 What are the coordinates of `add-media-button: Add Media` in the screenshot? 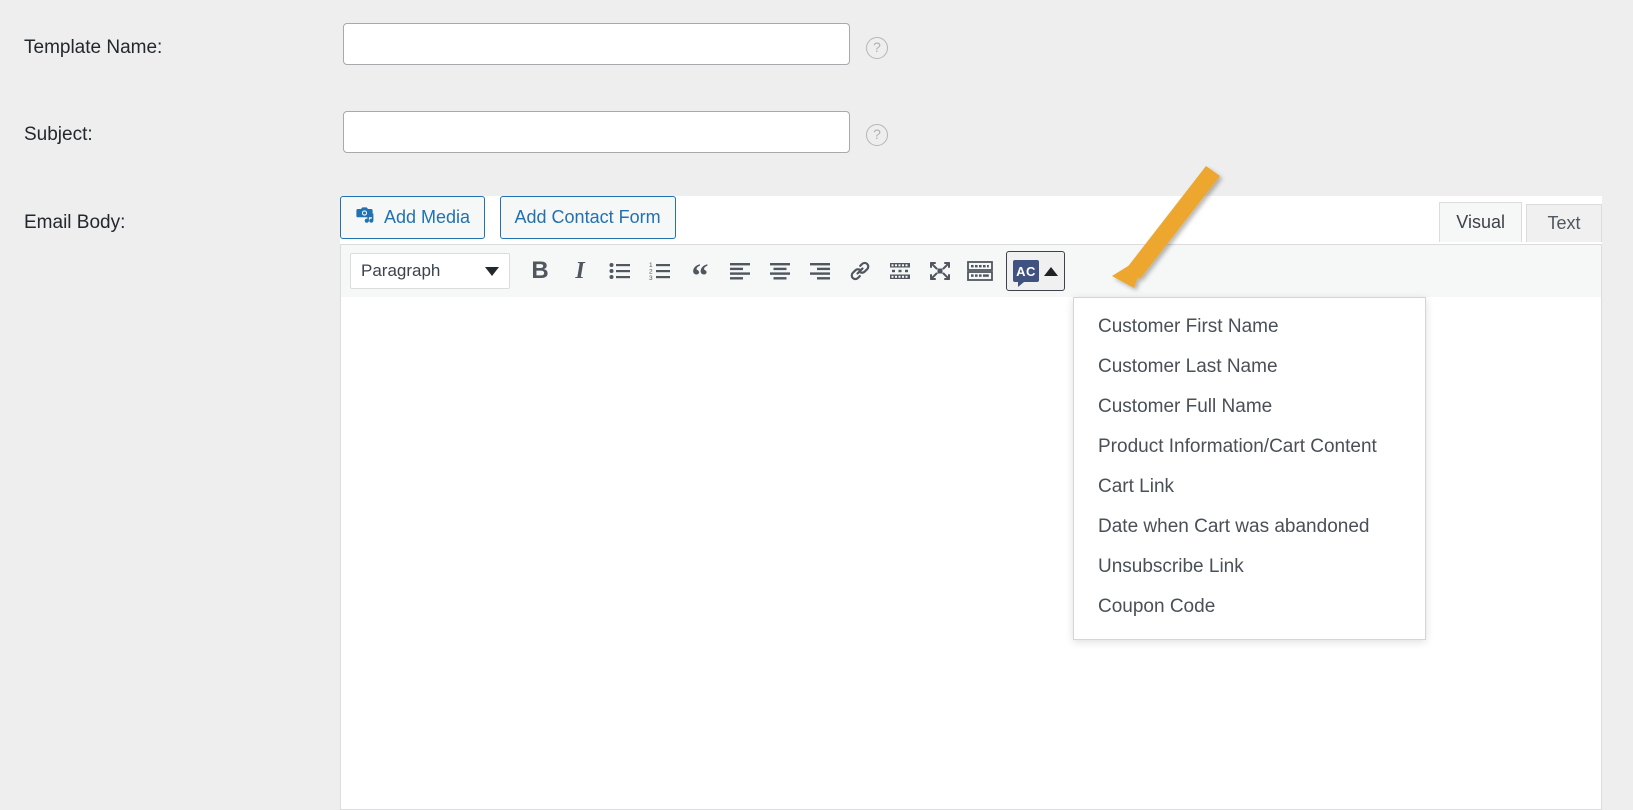 It's located at (413, 217).